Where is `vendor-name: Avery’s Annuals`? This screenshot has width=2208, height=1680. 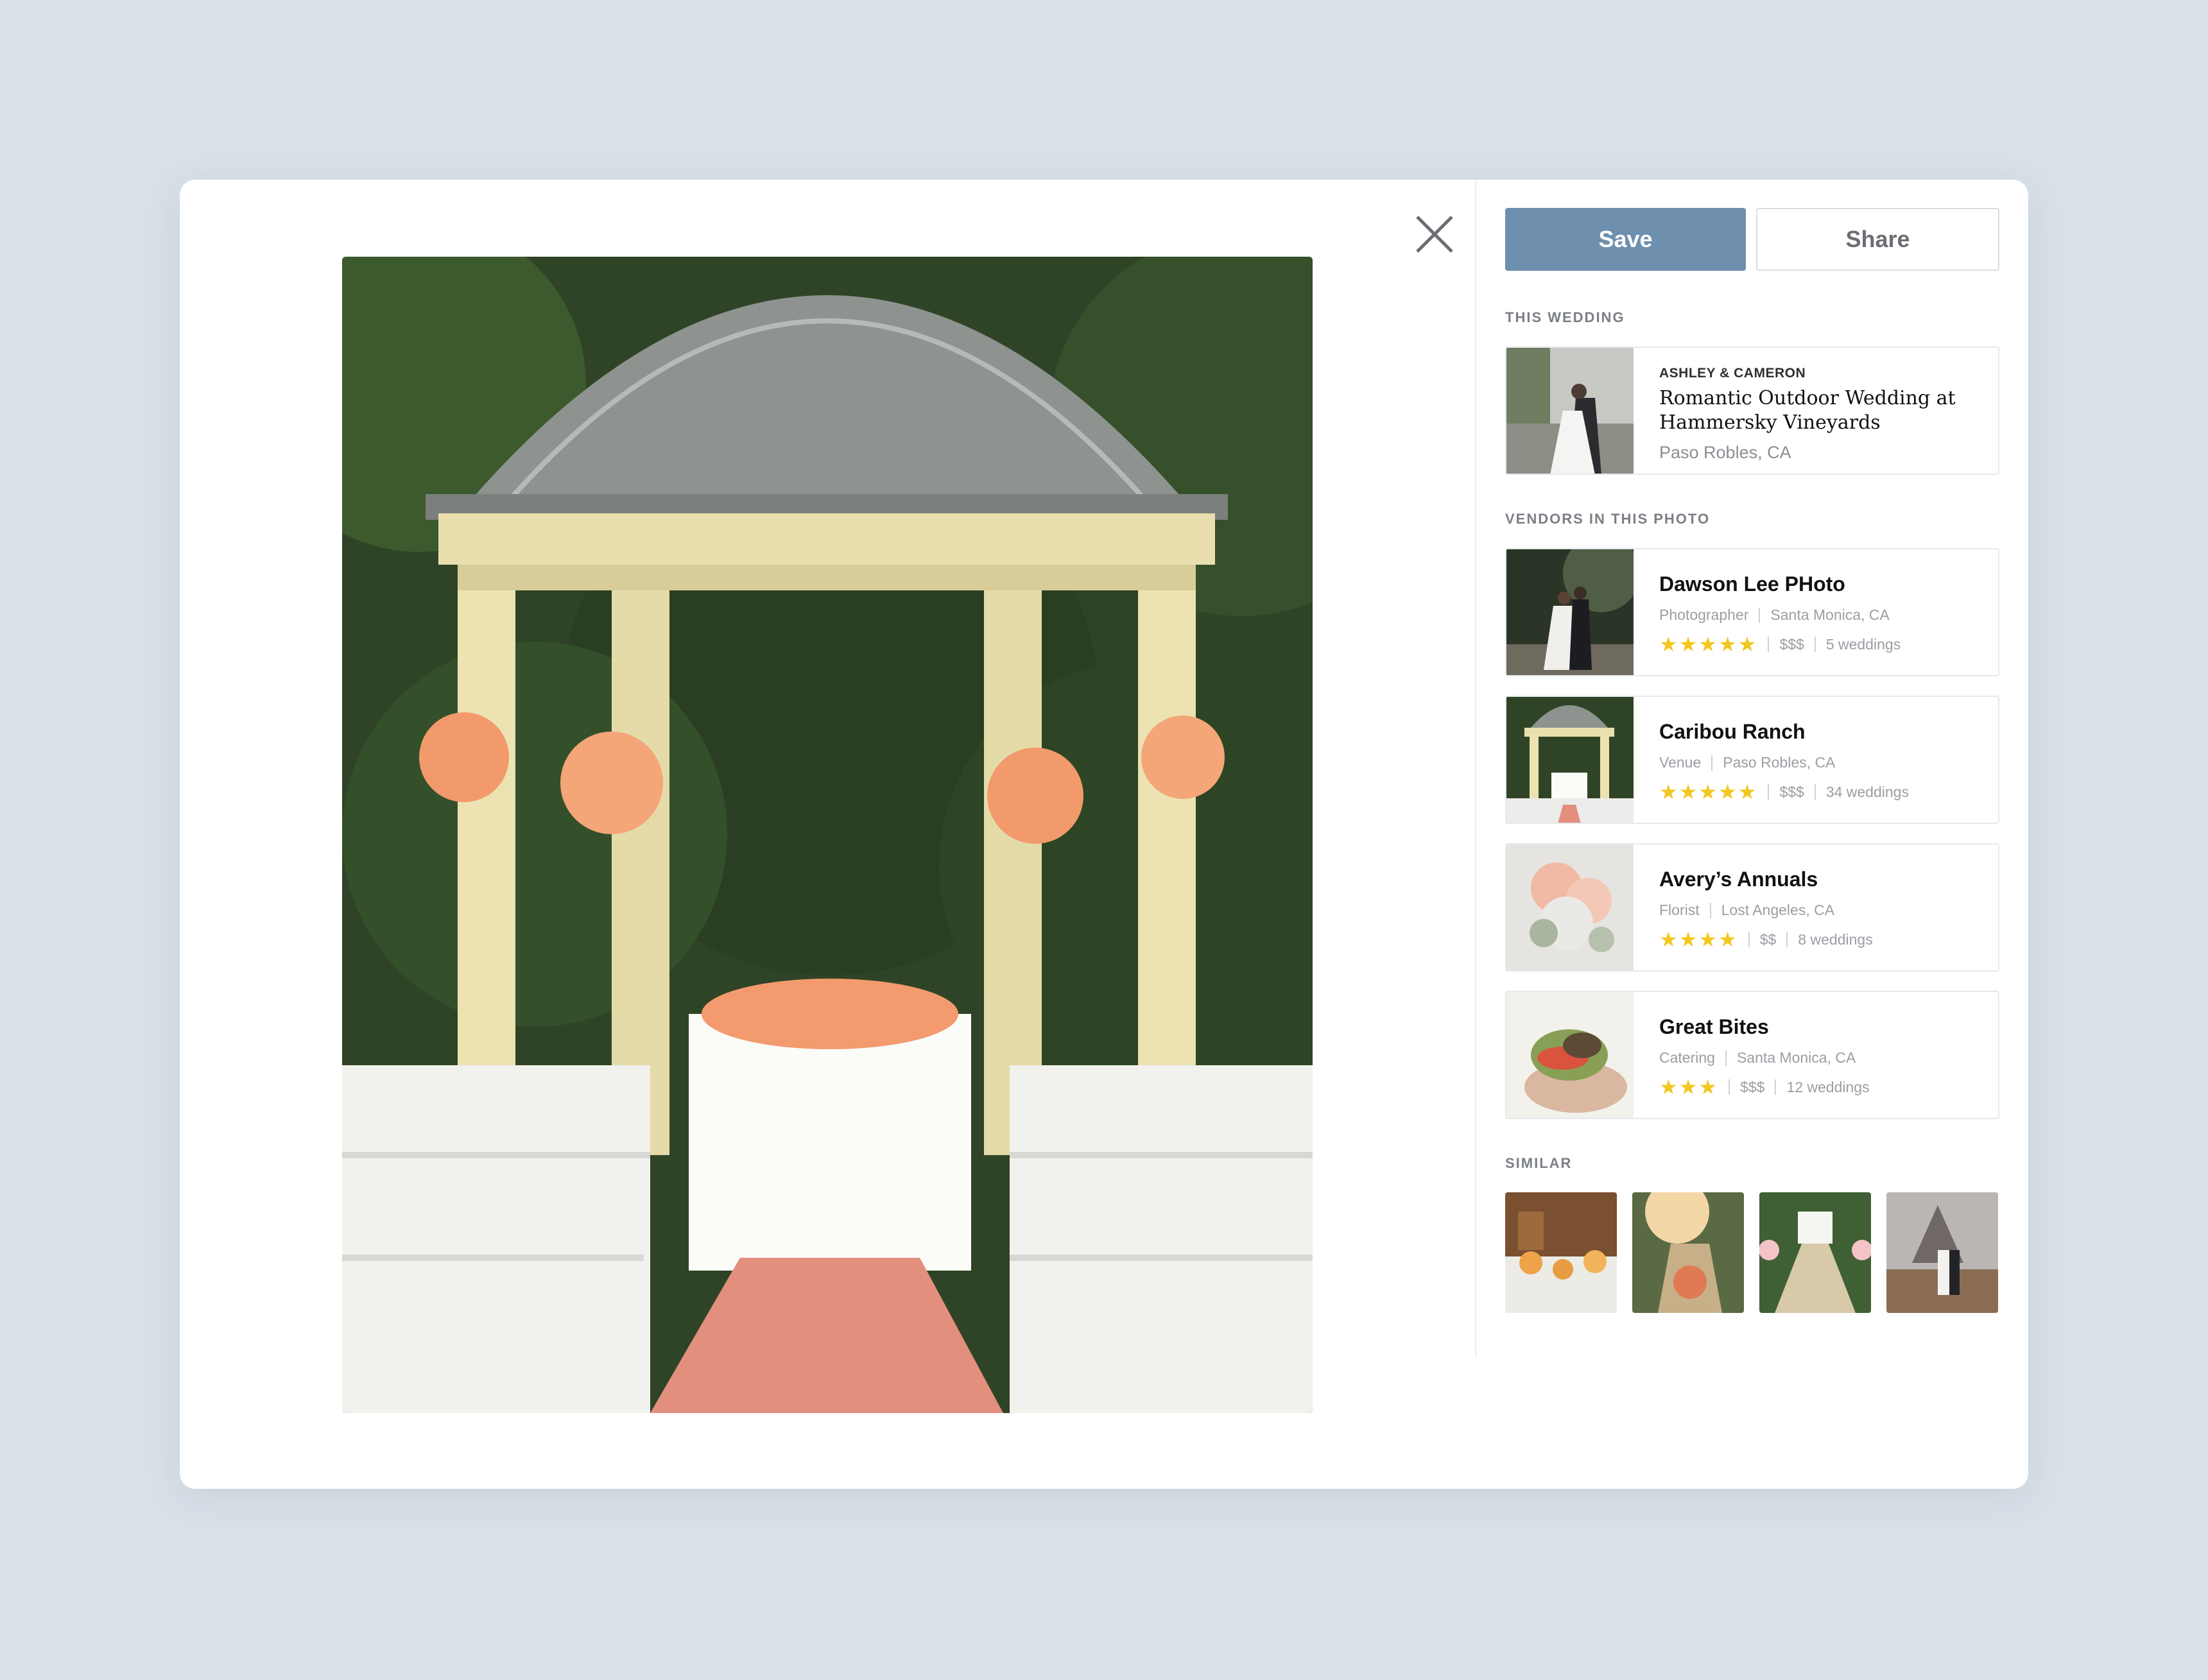
vendor-name: Avery’s Annuals is located at coordinates (1766, 880).